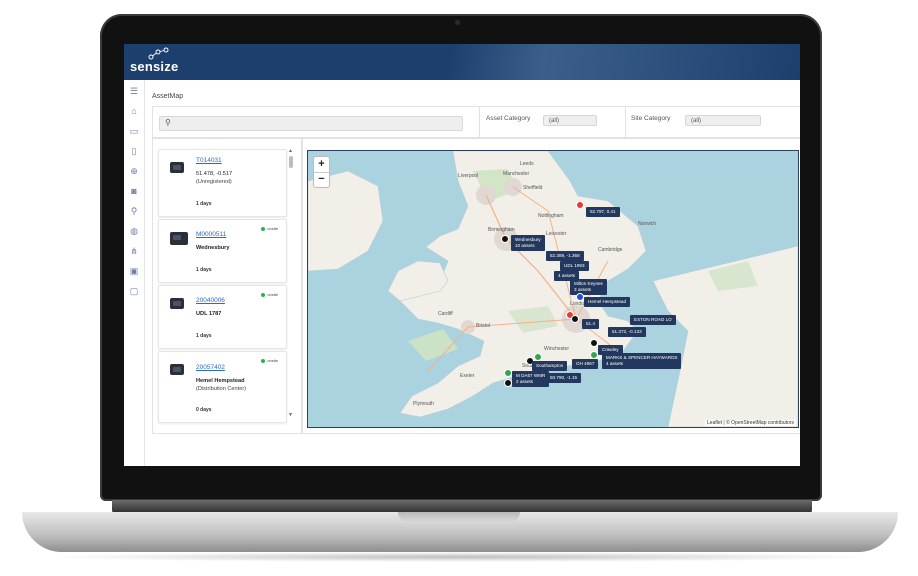  I want to click on menu-icon: ☰, so click(134, 91).